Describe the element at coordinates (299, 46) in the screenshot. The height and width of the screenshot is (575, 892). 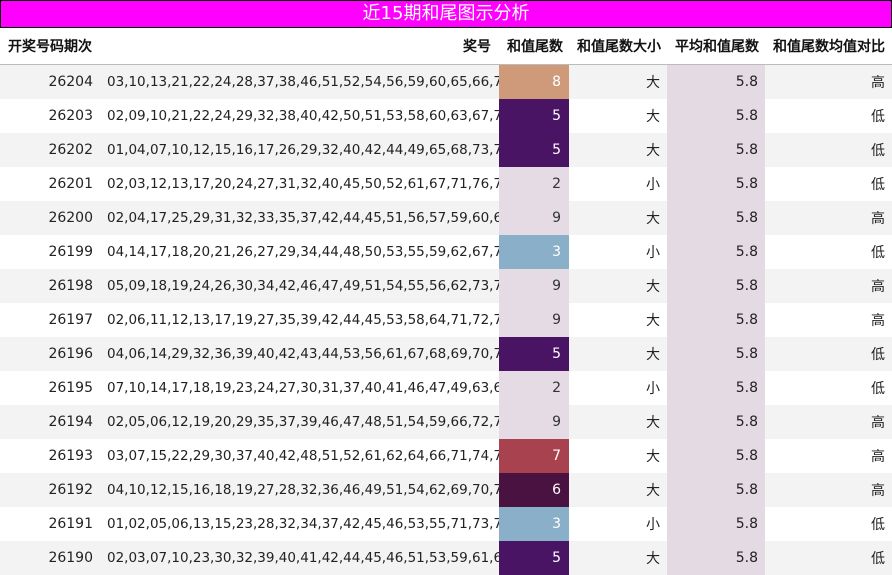
I see `header-numbers: 奖号` at that location.